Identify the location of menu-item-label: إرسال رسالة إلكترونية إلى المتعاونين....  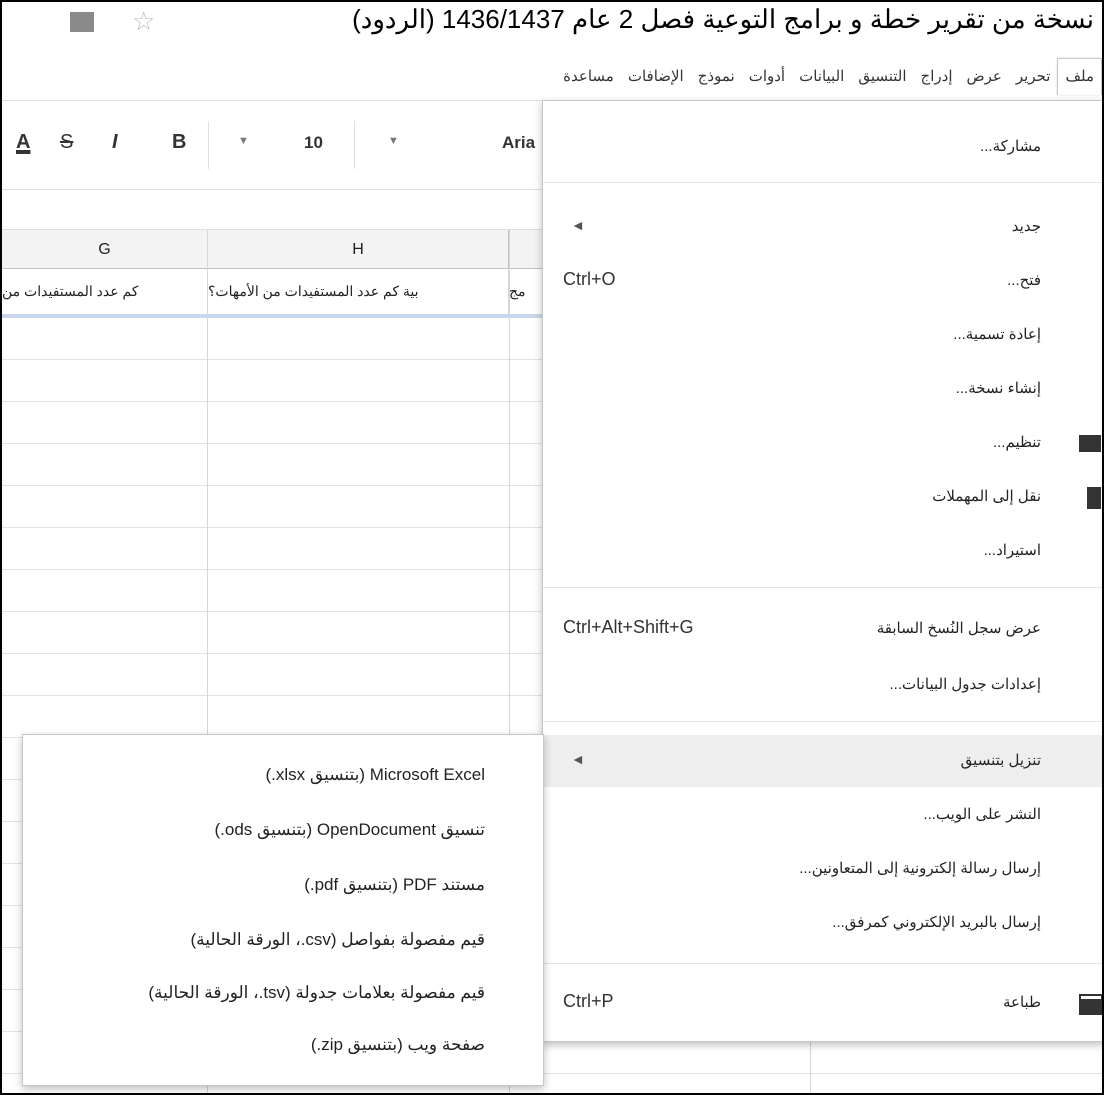
(920, 868).